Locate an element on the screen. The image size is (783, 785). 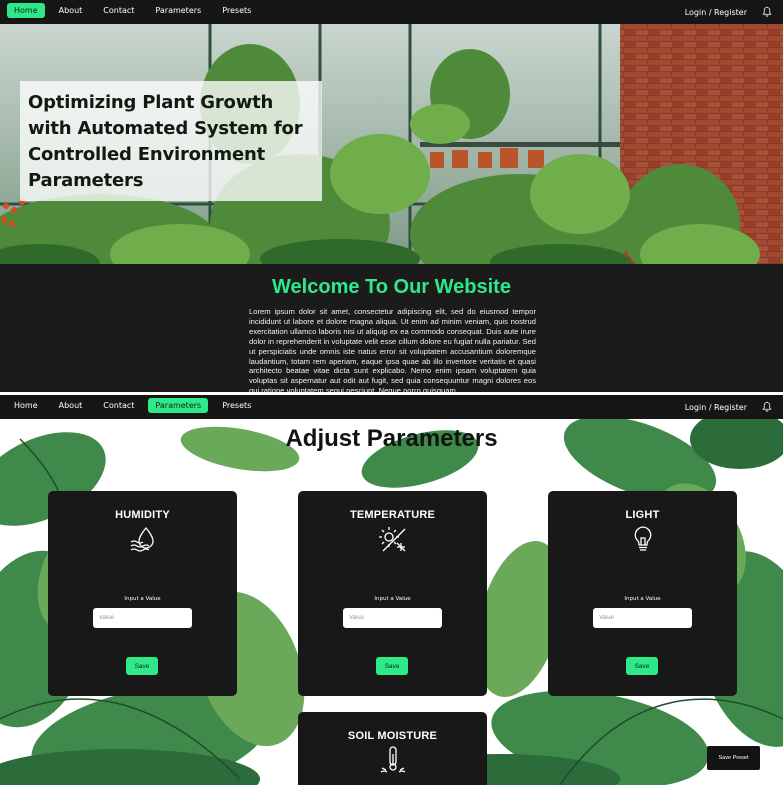
light-bulb-icon is located at coordinates (643, 538).